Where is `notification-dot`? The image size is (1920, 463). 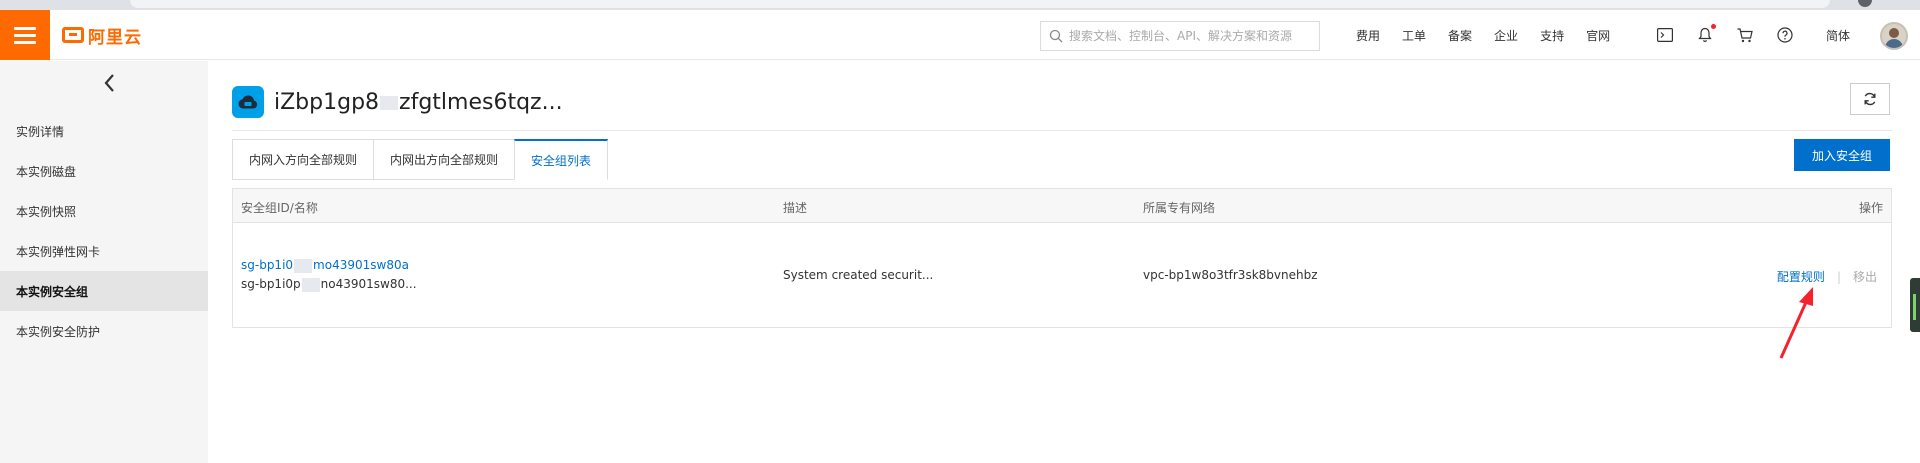
notification-dot is located at coordinates (1713, 26).